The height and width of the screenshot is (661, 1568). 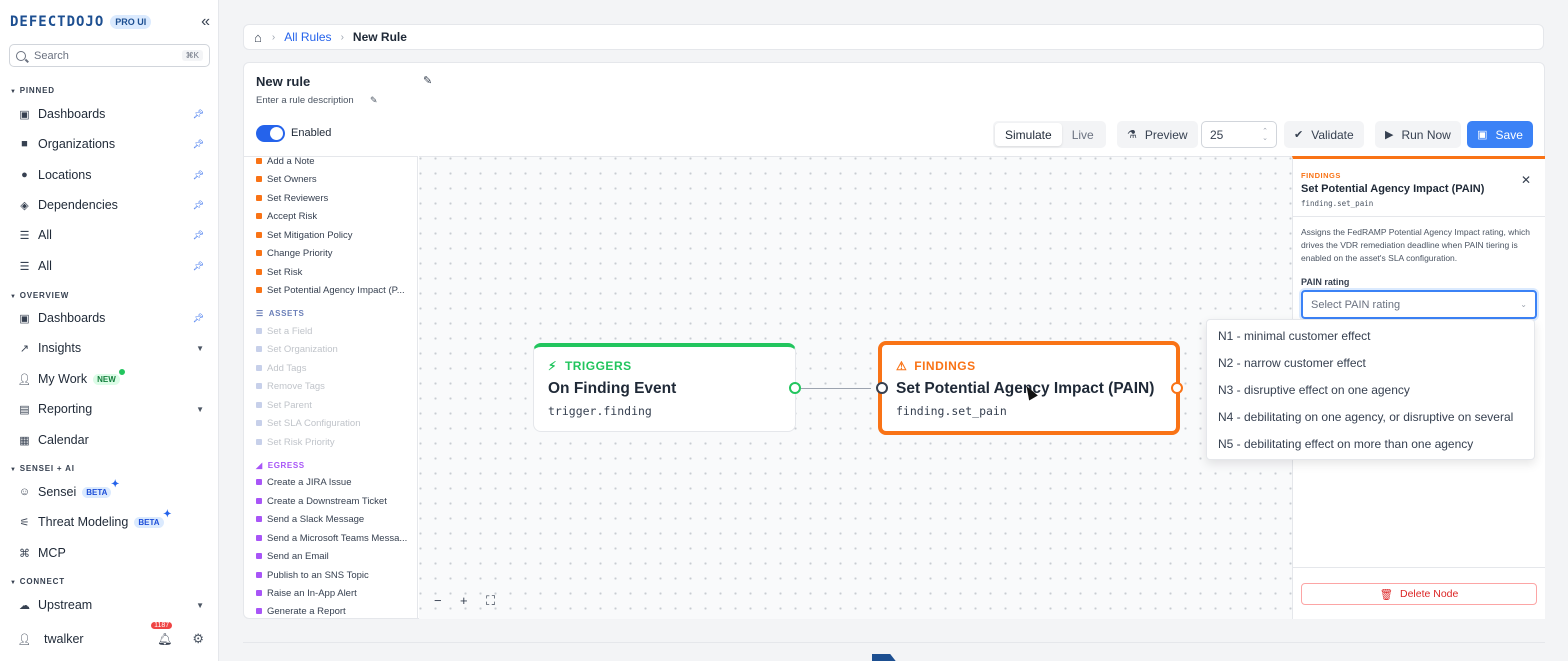 What do you see at coordinates (1526, 180) in the screenshot?
I see `close-icon: ✕` at bounding box center [1526, 180].